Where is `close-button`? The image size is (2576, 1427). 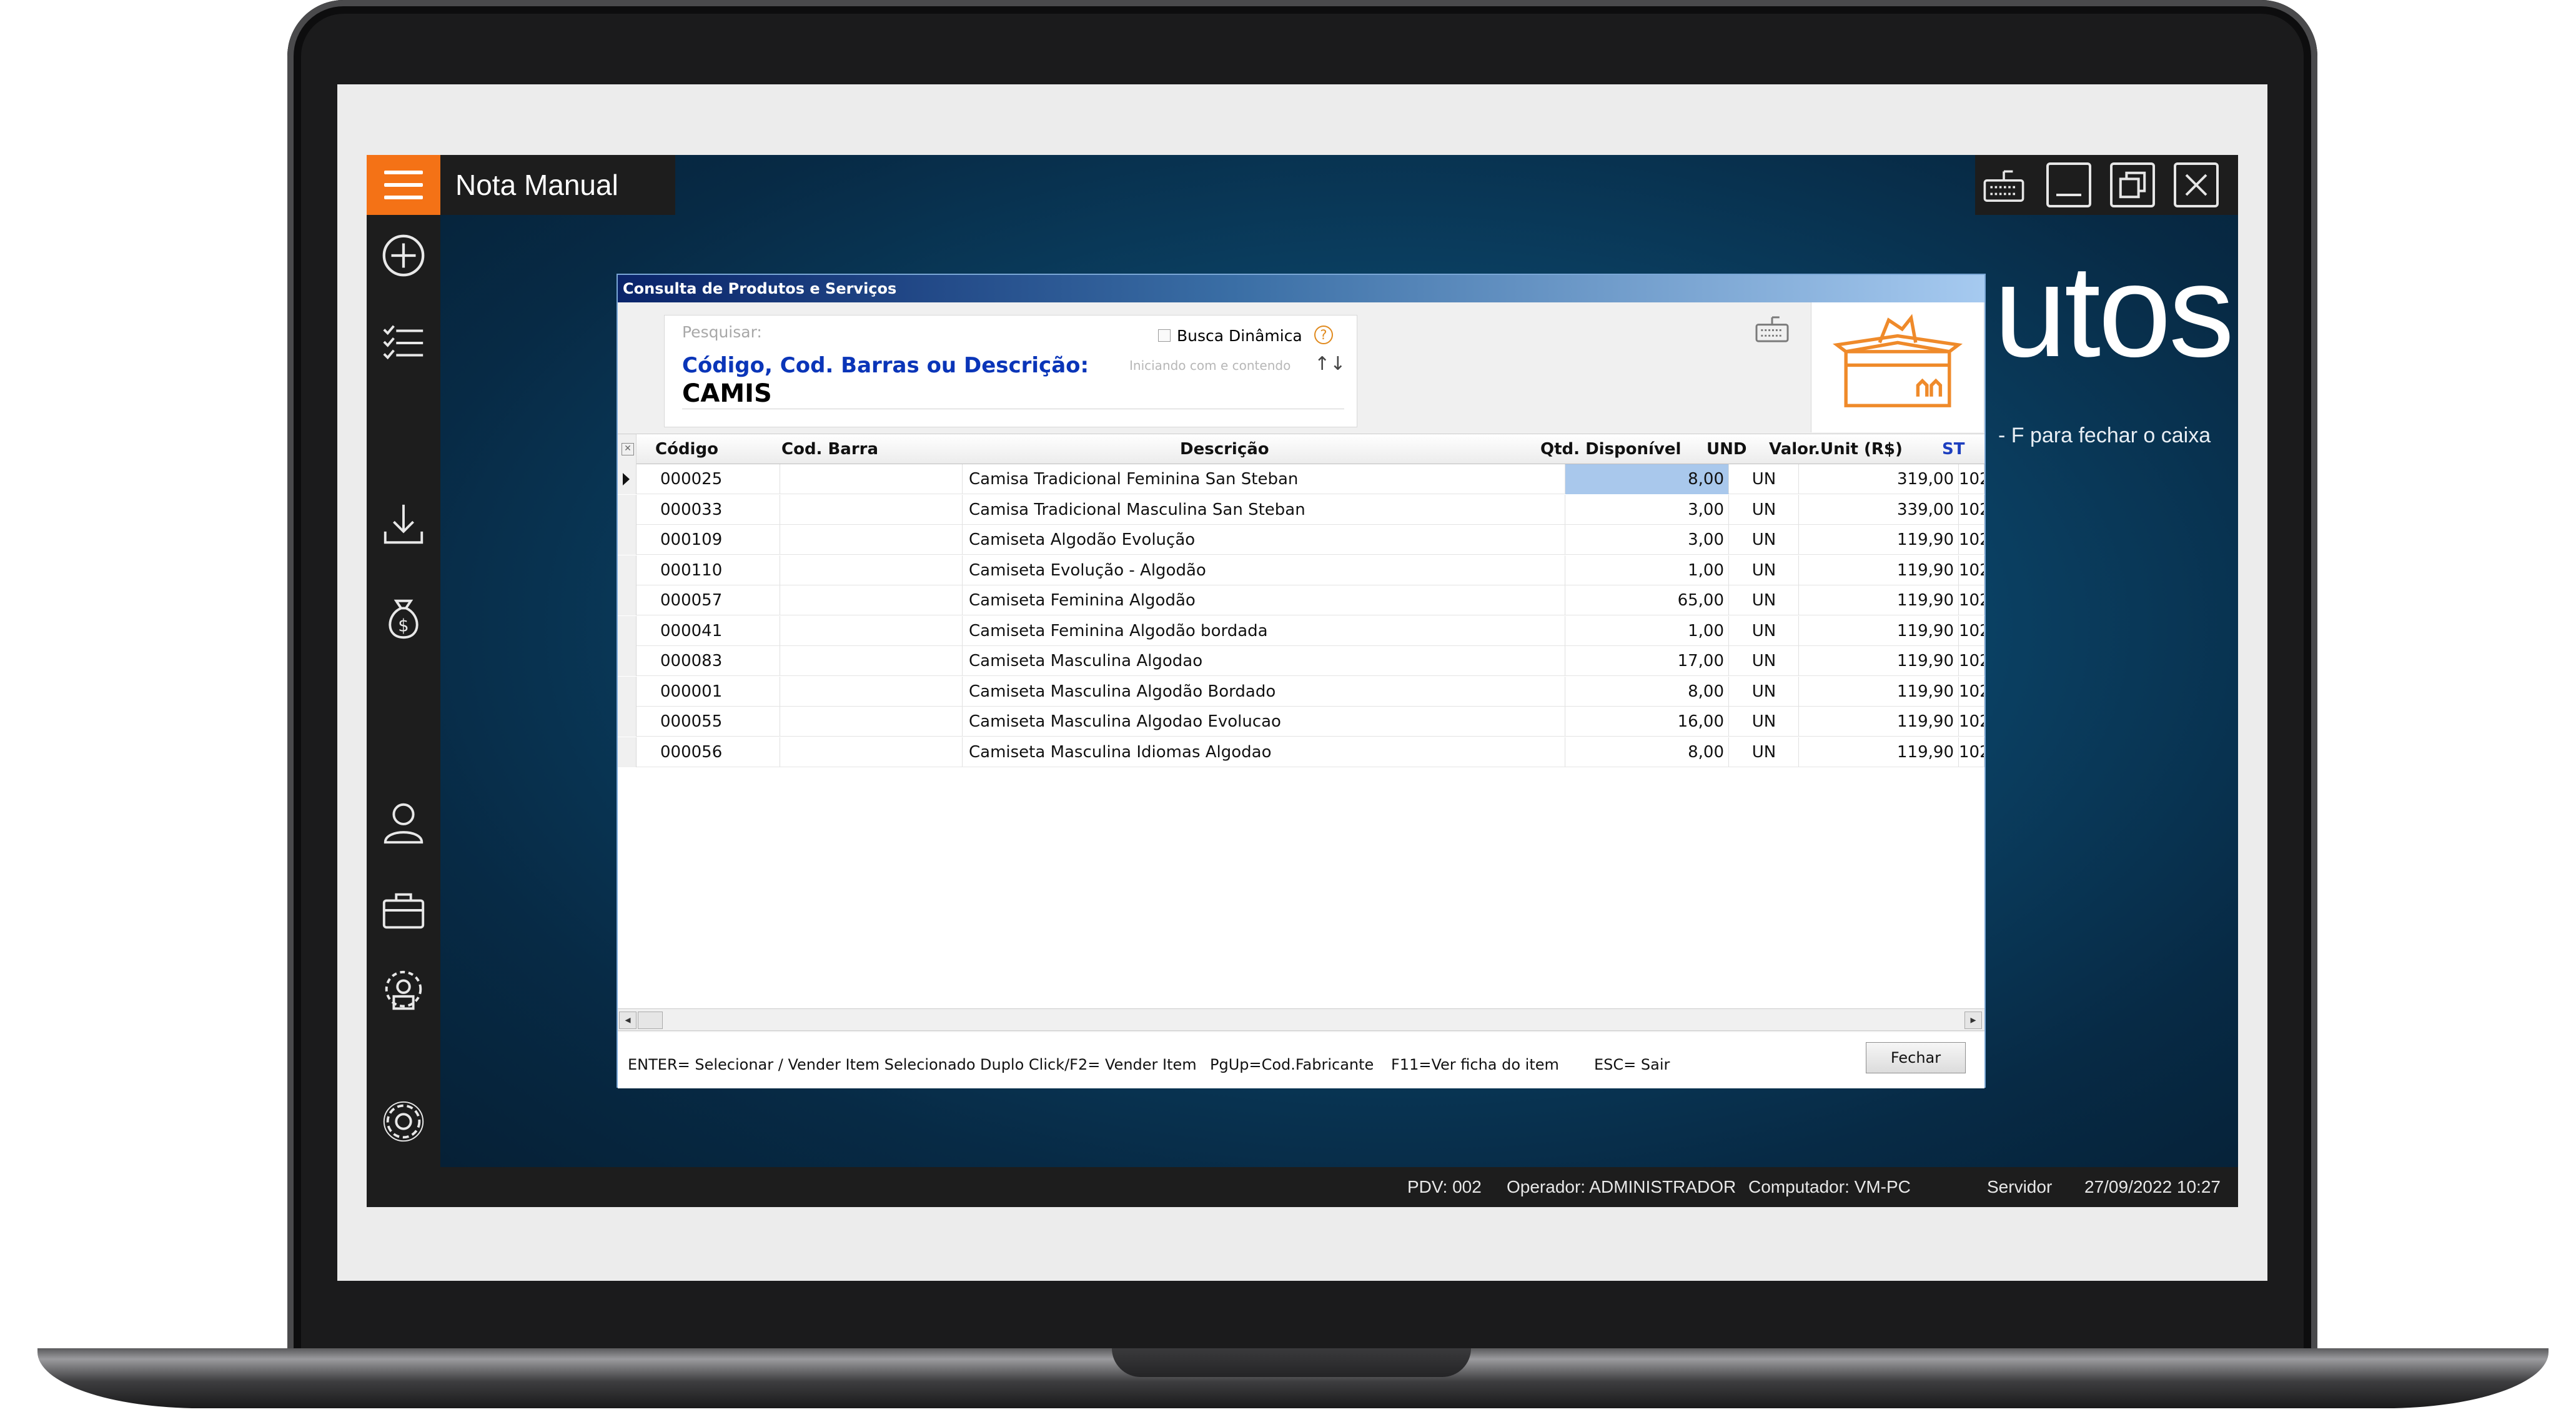
close-button is located at coordinates (2196, 184).